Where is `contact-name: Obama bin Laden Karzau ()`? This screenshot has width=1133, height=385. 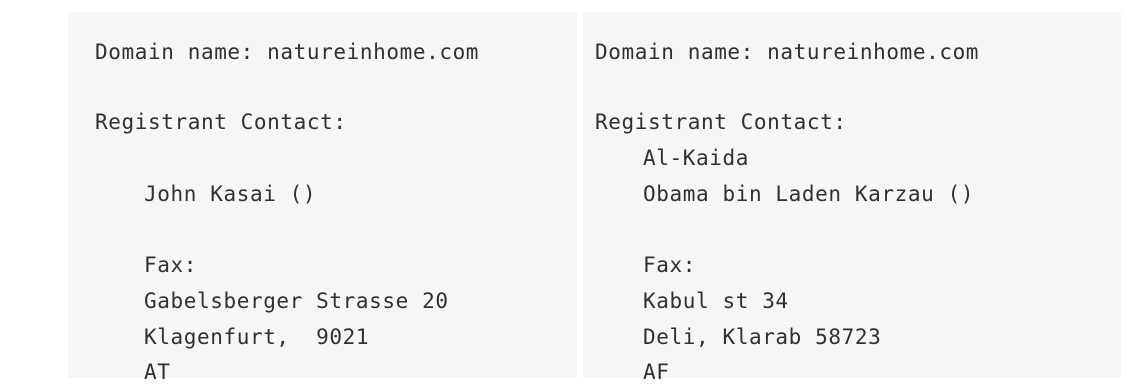
contact-name: Obama bin Laden Karzau () is located at coordinates (809, 194).